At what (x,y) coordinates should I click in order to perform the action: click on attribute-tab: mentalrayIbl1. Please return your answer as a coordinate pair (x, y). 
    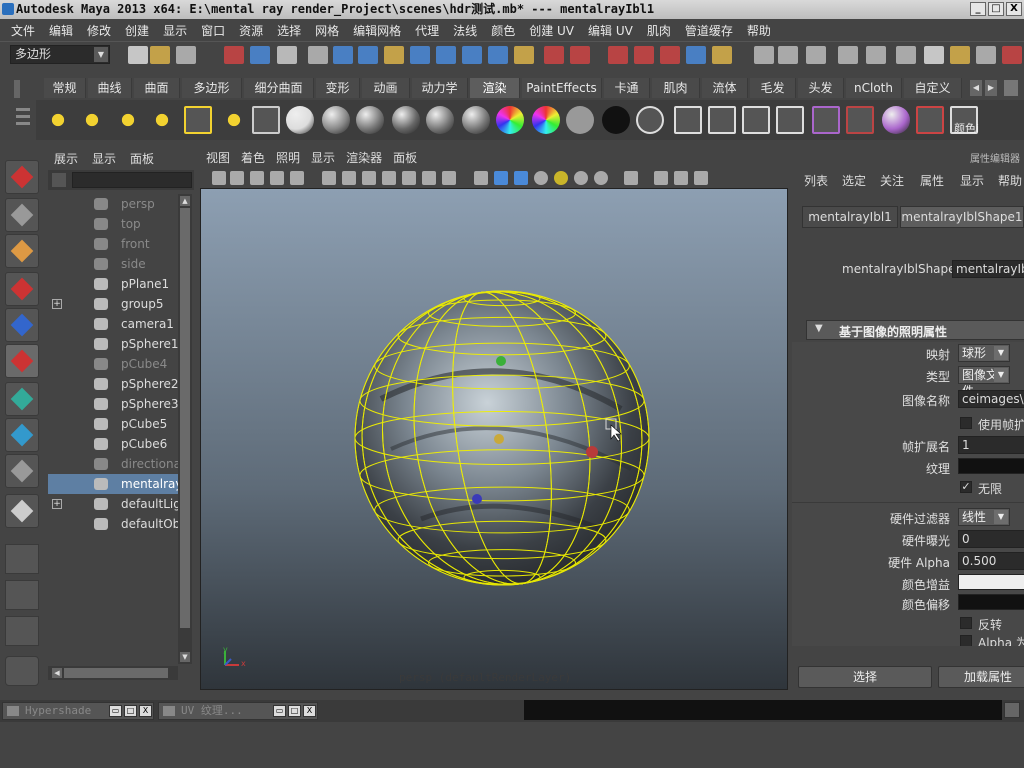
    Looking at the image, I should click on (850, 217).